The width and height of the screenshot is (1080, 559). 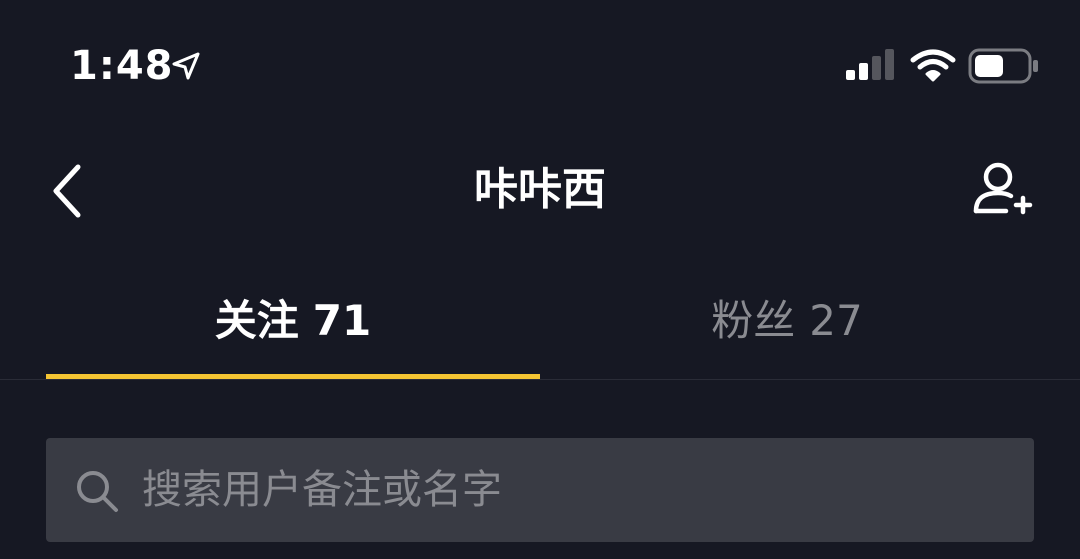 What do you see at coordinates (540, 379) in the screenshot?
I see `tab-divider` at bounding box center [540, 379].